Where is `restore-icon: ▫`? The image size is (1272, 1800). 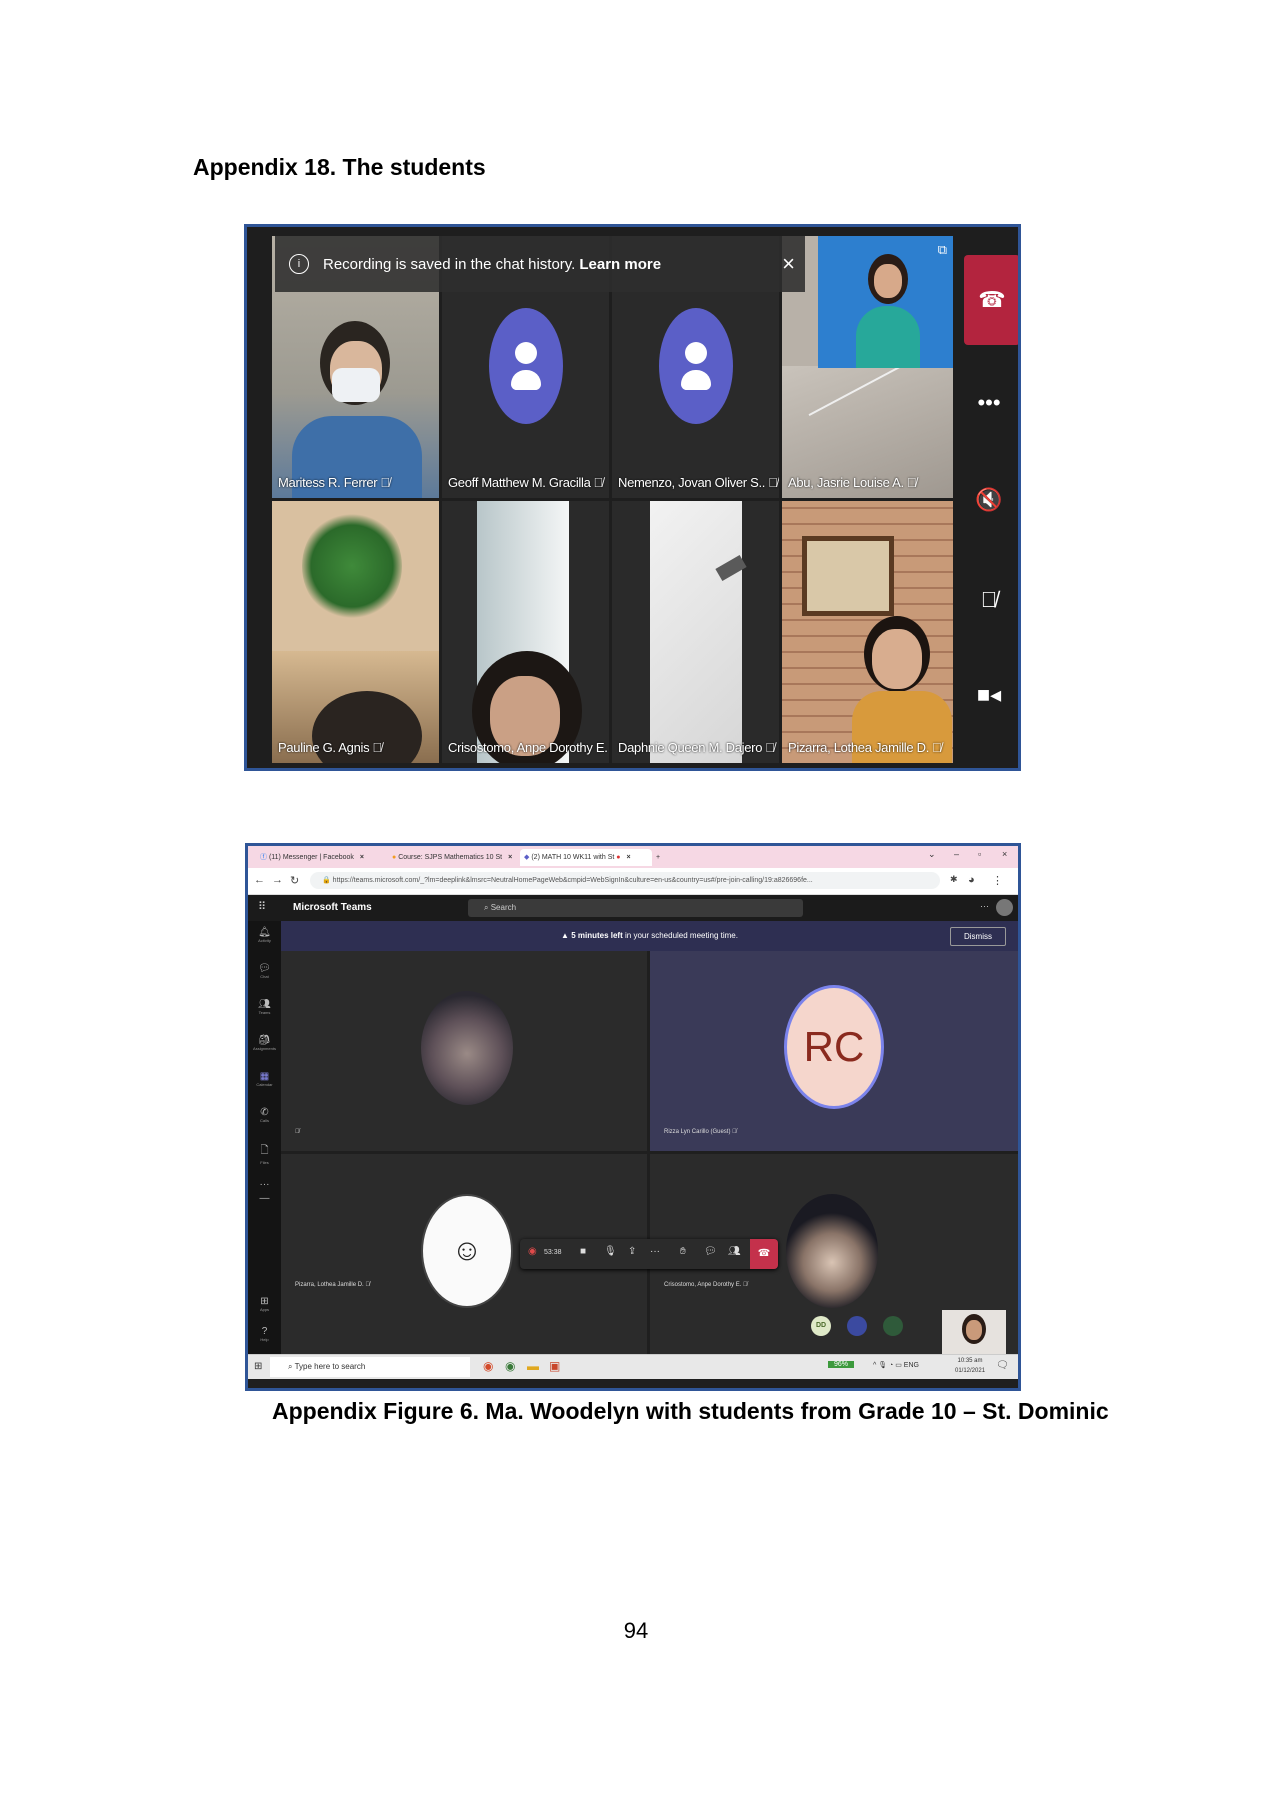
restore-icon: ▫ is located at coordinates (979, 854).